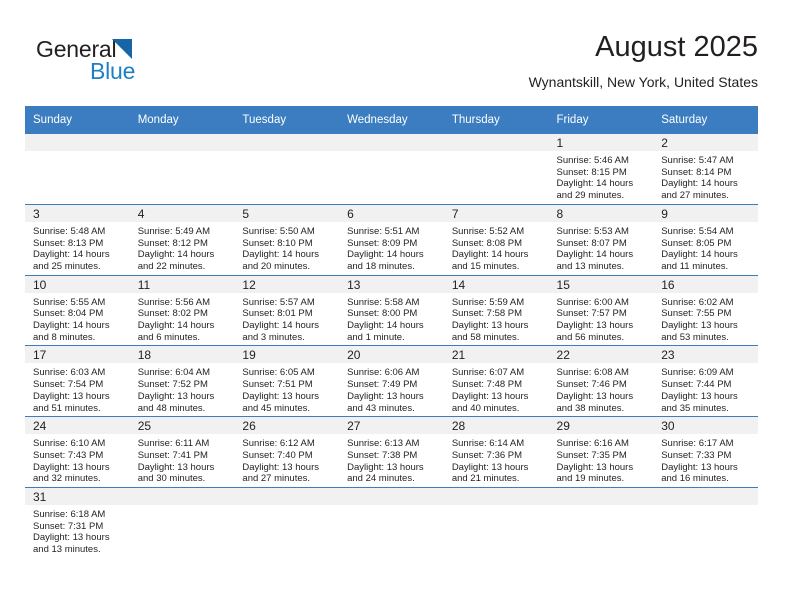 This screenshot has width=792, height=612. What do you see at coordinates (77, 284) in the screenshot?
I see `day-number: 10` at bounding box center [77, 284].